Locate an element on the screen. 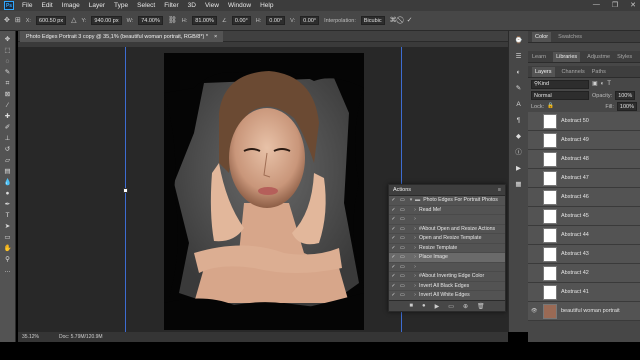 The width and height of the screenshot is (640, 360). hskew-field: 0.00° is located at coordinates (276, 20).